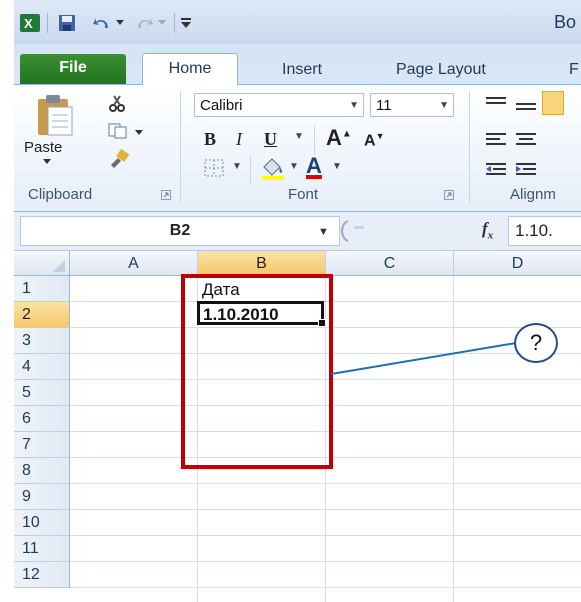 The width and height of the screenshot is (581, 602). Describe the element at coordinates (517, 263) in the screenshot. I see `column-header-d: D` at that location.